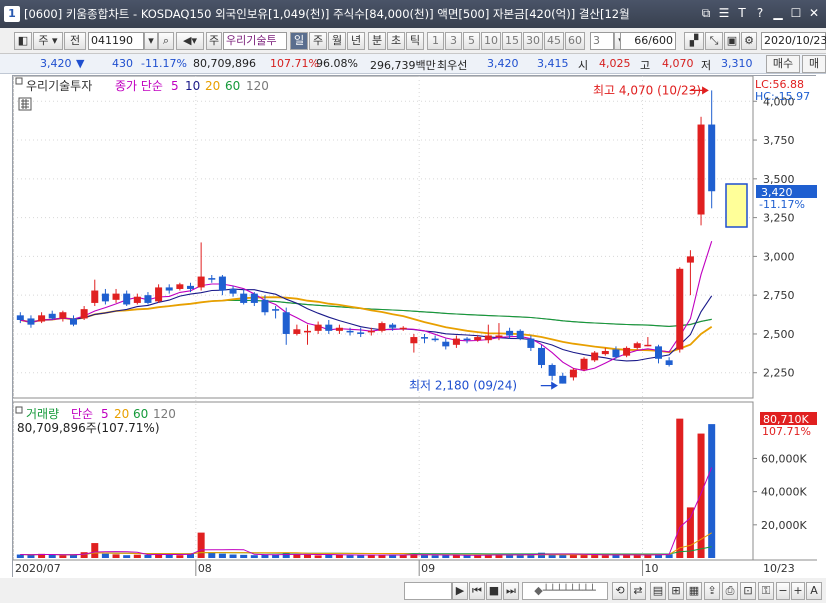  I want to click on layout-icon: ▤, so click(658, 591).